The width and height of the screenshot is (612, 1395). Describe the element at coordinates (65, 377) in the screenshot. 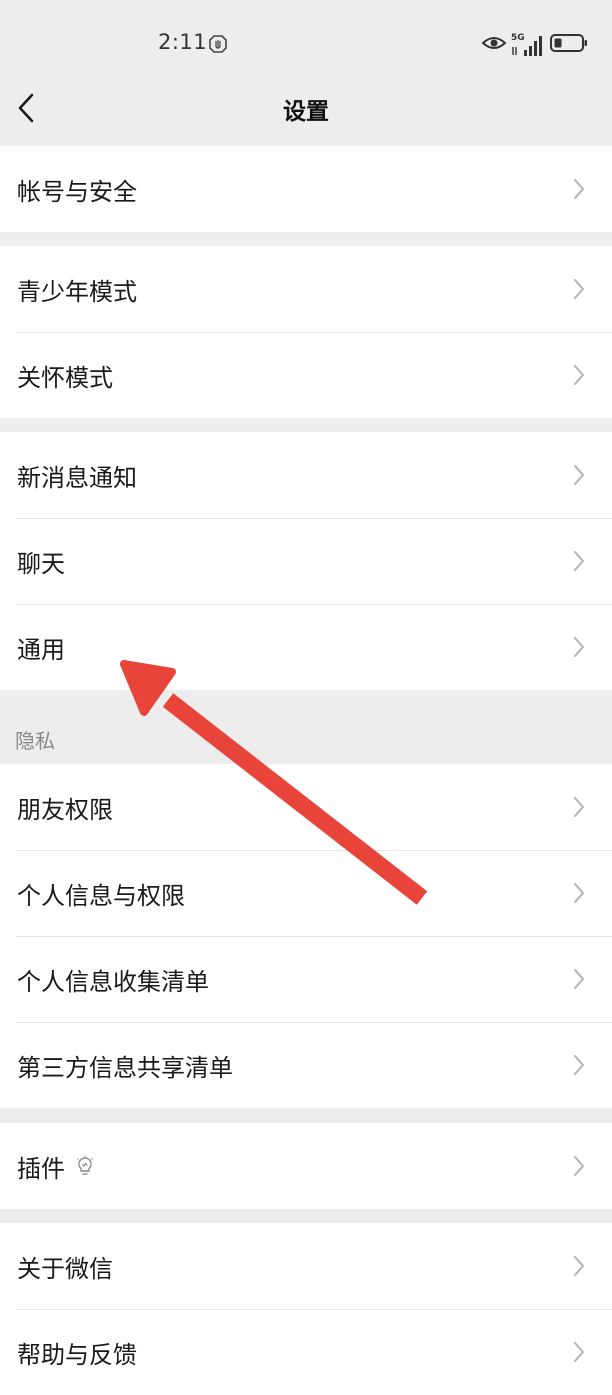

I see `row-label: 关怀模式` at that location.